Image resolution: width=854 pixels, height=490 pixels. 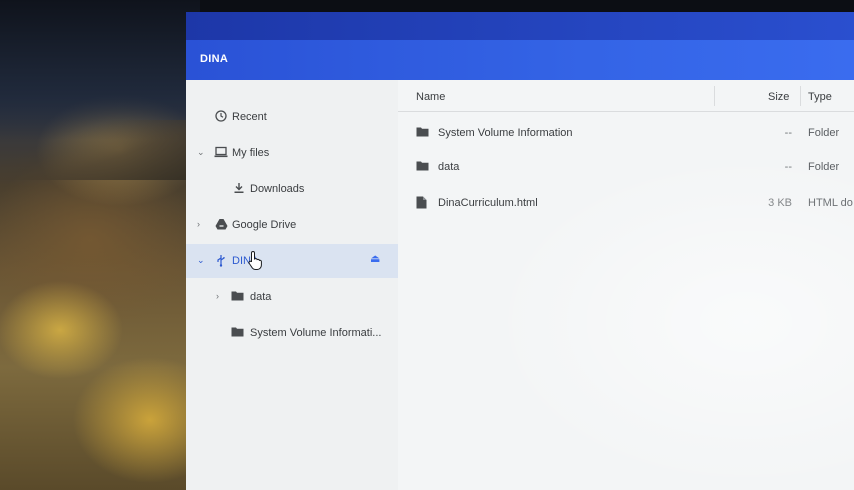 I want to click on drive-icon, so click(x=221, y=225).